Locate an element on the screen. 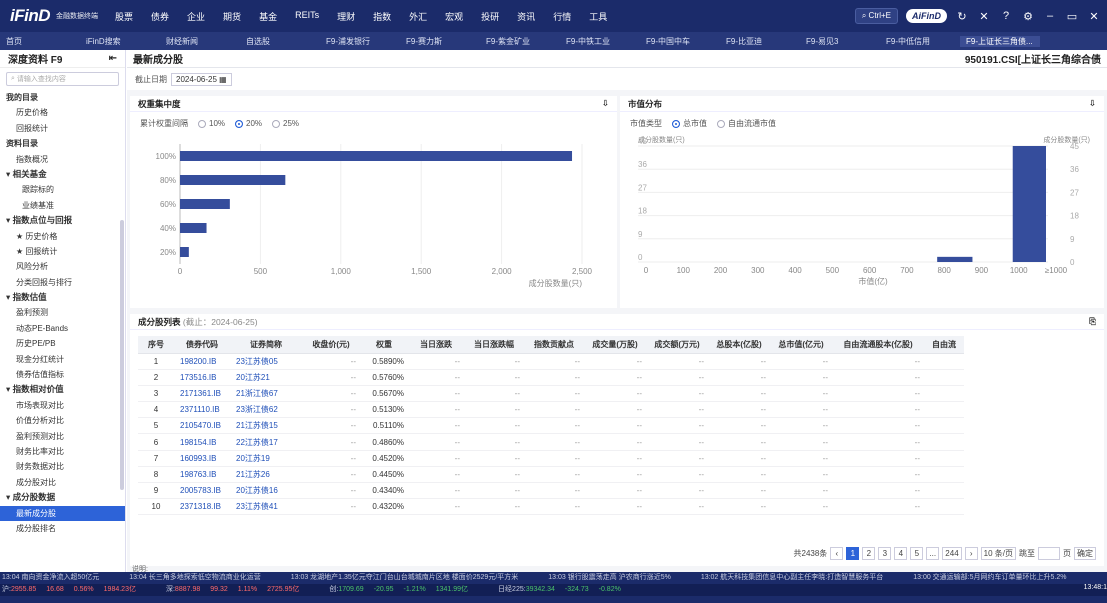  bond-code-link: 2171361.IB is located at coordinates (202, 394).